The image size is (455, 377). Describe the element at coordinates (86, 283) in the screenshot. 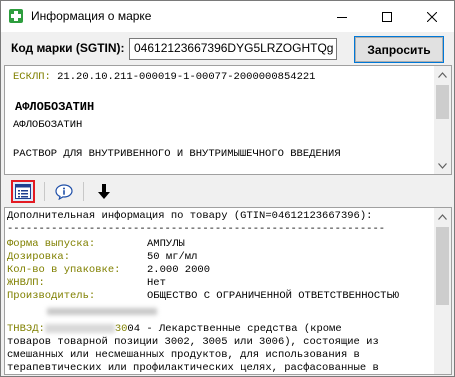

I see `field-row: ЖНВЛП: Нет` at that location.